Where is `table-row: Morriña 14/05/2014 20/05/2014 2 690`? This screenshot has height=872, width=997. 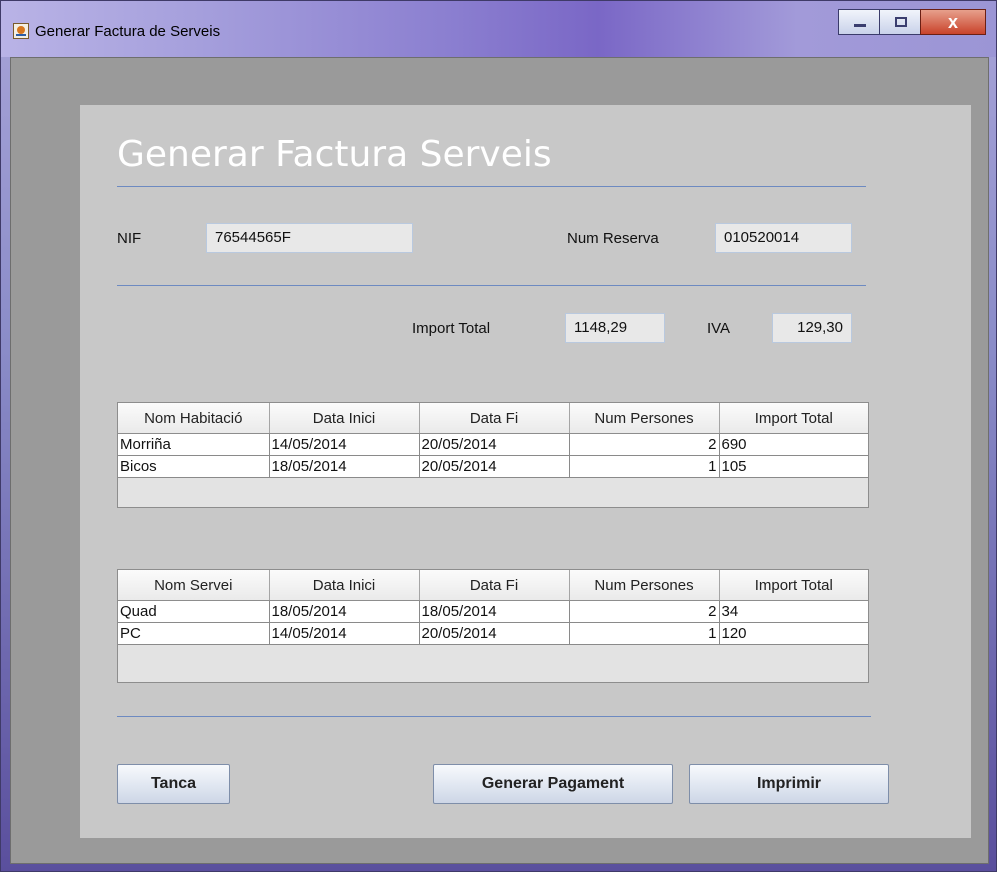 table-row: Morriña 14/05/2014 20/05/2014 2 690 is located at coordinates (493, 444).